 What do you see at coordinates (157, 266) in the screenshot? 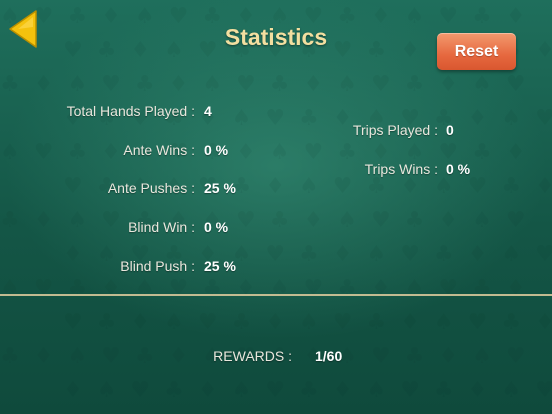
I see `blind-push-label: Blind Push :` at bounding box center [157, 266].